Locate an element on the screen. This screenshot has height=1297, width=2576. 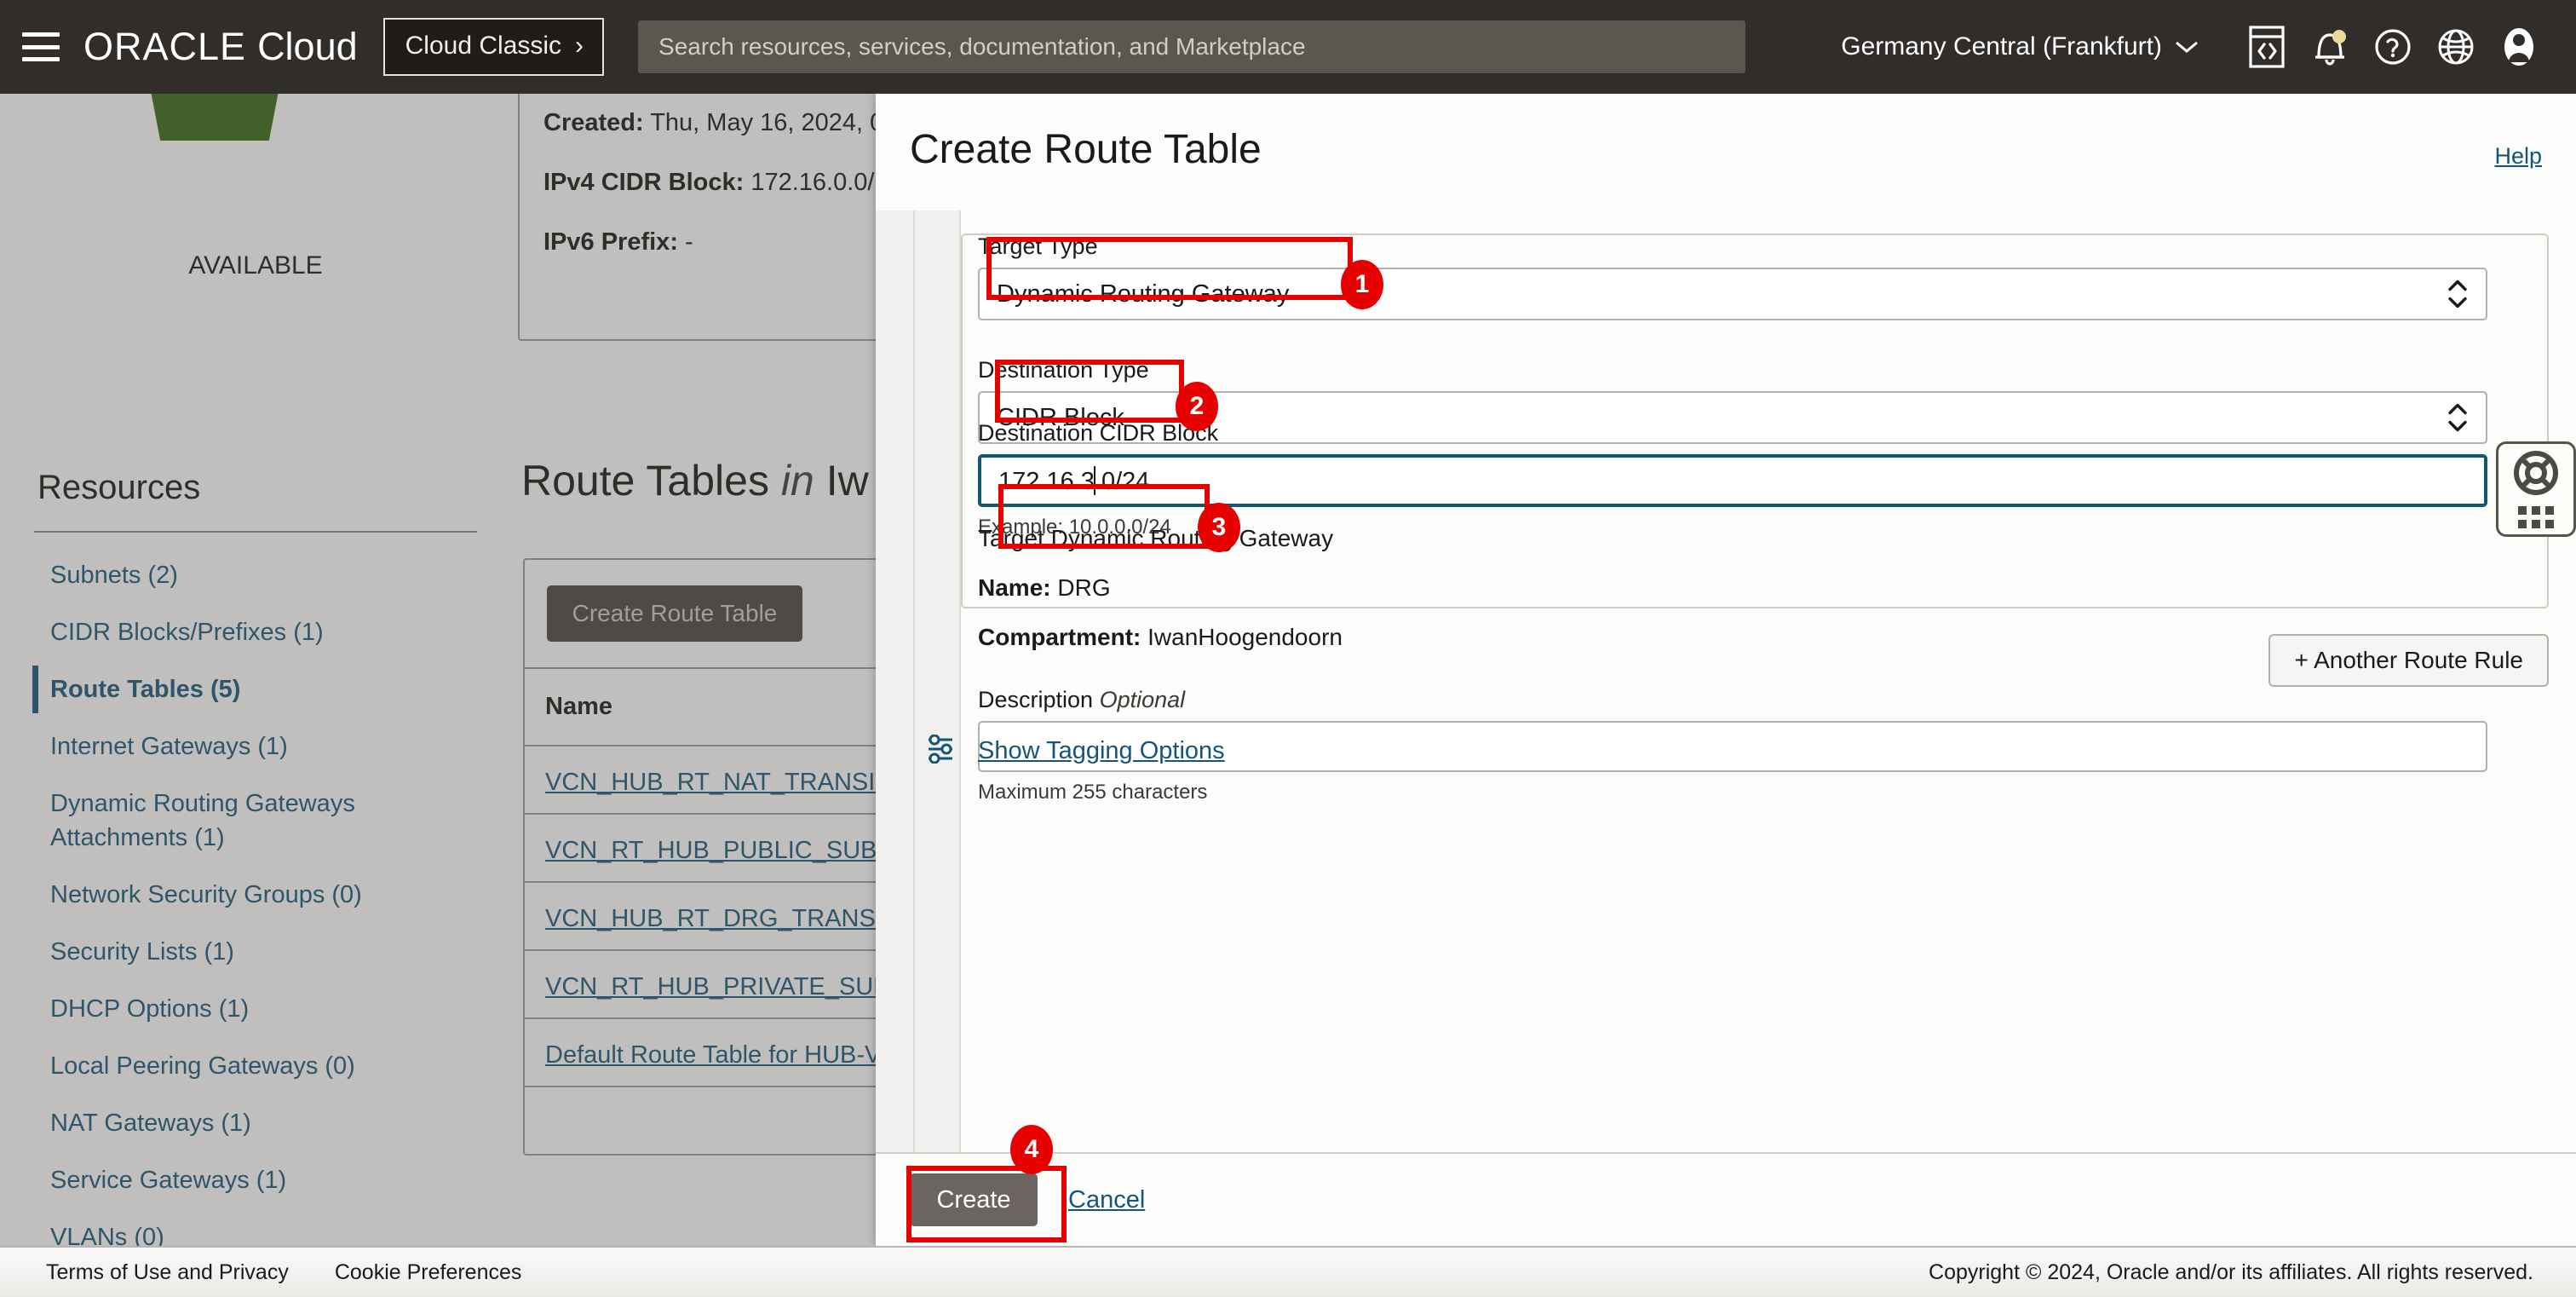
cloud-shell-icon is located at coordinates (2266, 46).